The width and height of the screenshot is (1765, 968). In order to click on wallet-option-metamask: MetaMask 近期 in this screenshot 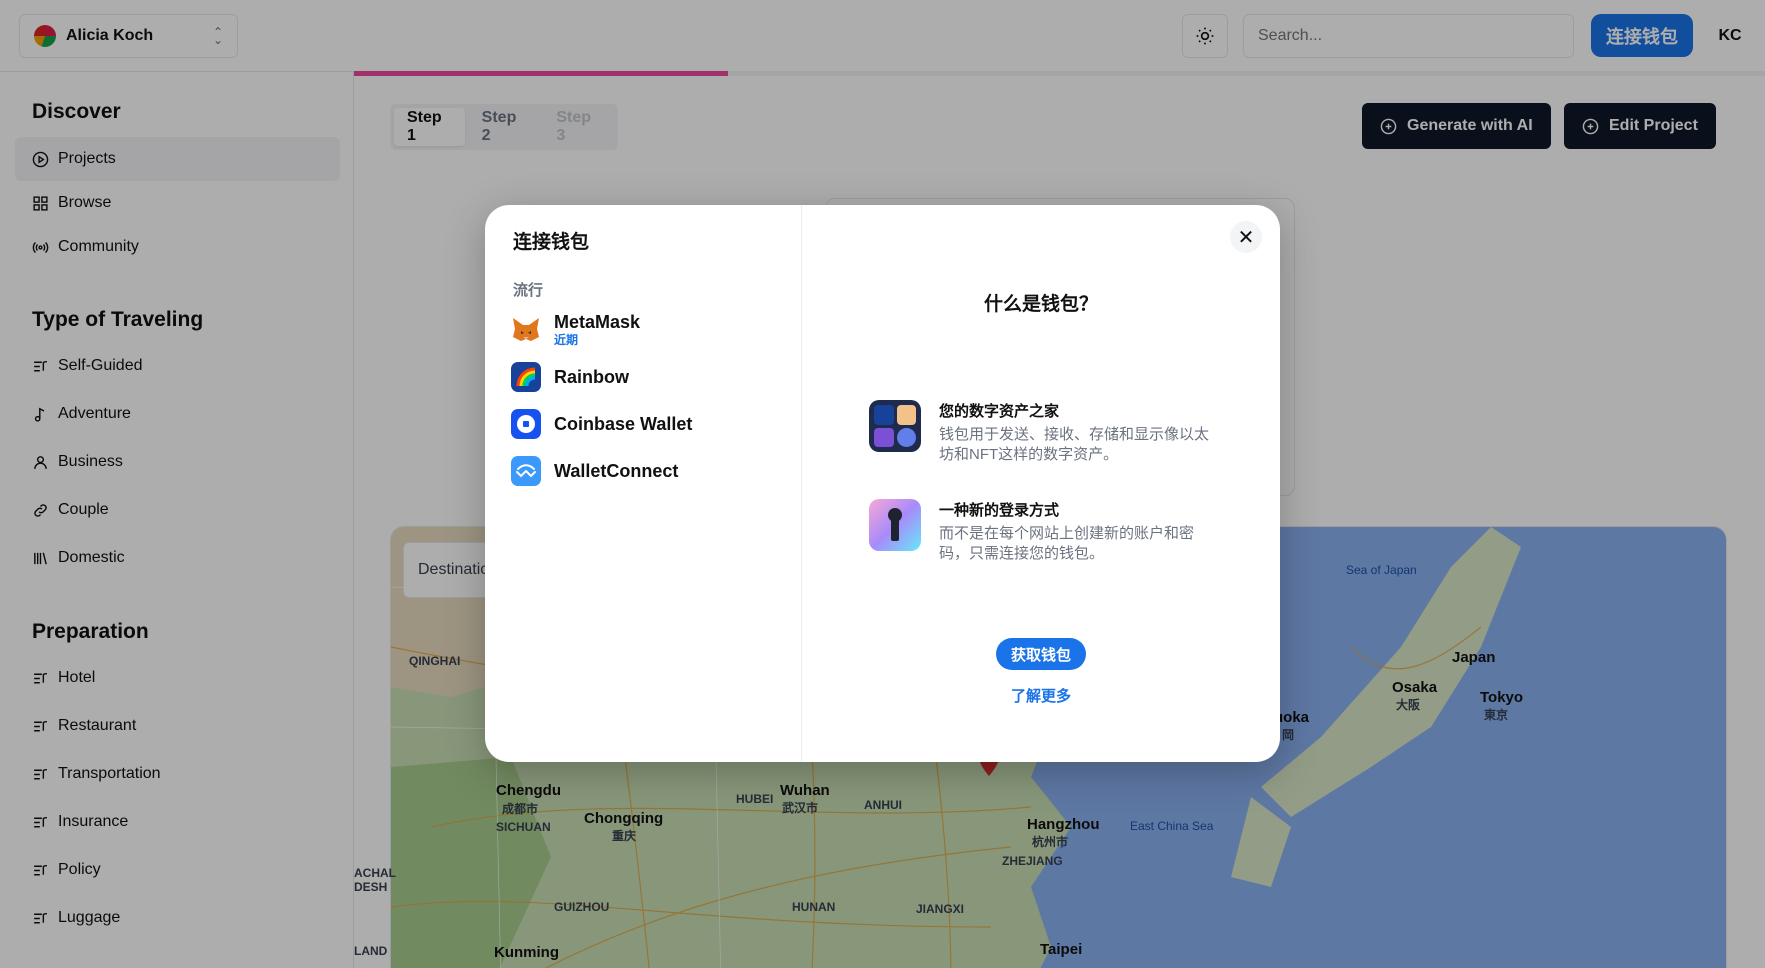, I will do `click(646, 330)`.